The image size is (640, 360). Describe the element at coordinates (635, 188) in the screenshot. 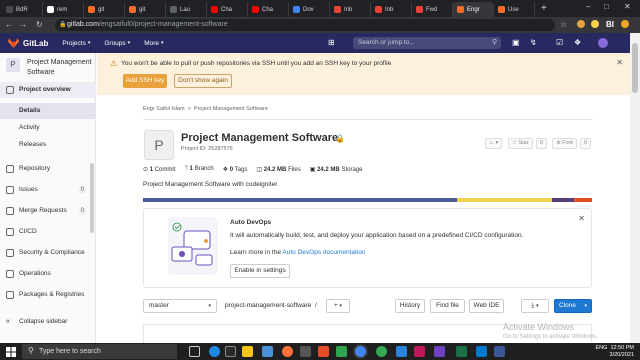

I see `page-scrollbar` at that location.